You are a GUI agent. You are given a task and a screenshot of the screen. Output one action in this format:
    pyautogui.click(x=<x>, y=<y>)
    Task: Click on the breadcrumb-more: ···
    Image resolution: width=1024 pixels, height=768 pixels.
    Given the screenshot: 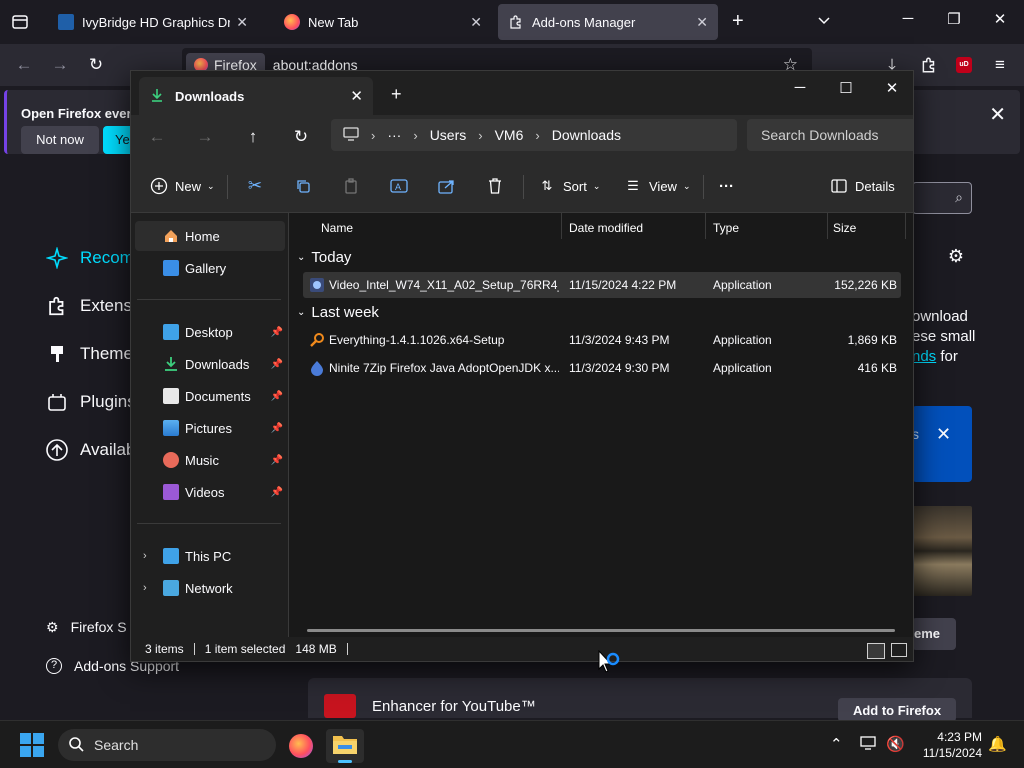 What is the action you would take?
    pyautogui.click(x=394, y=135)
    